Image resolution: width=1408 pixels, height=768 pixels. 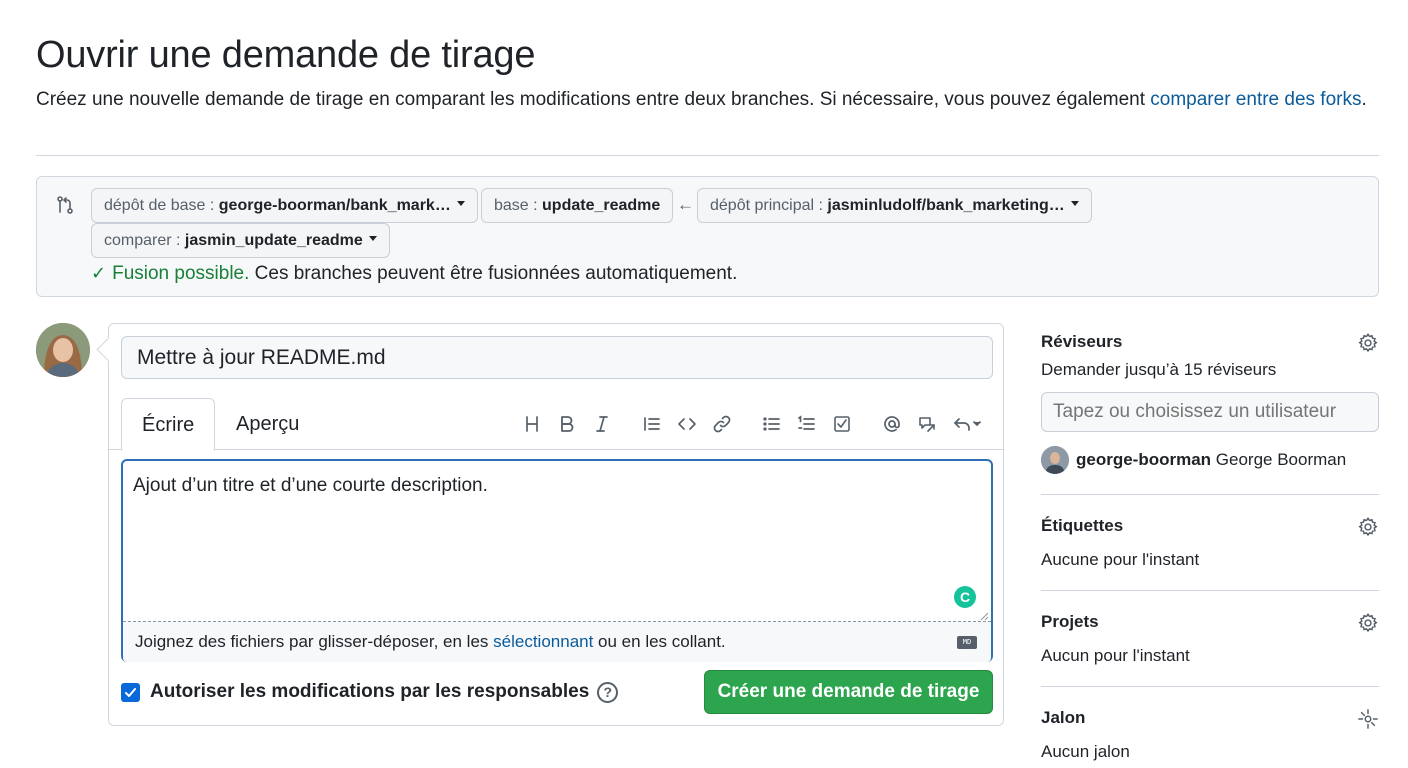 What do you see at coordinates (967, 642) in the screenshot?
I see `markdown-icon: MD` at bounding box center [967, 642].